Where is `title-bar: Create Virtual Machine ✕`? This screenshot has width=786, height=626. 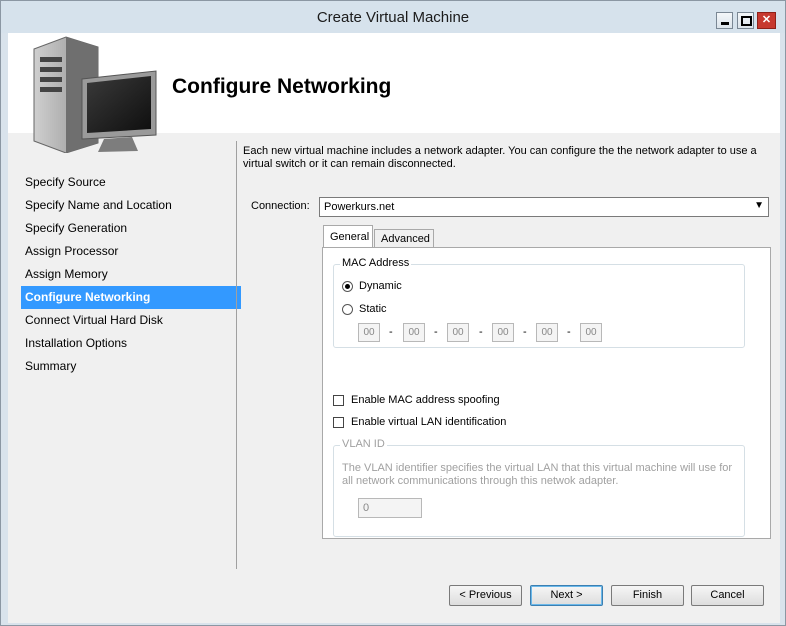
title-bar: Create Virtual Machine ✕ is located at coordinates (393, 17).